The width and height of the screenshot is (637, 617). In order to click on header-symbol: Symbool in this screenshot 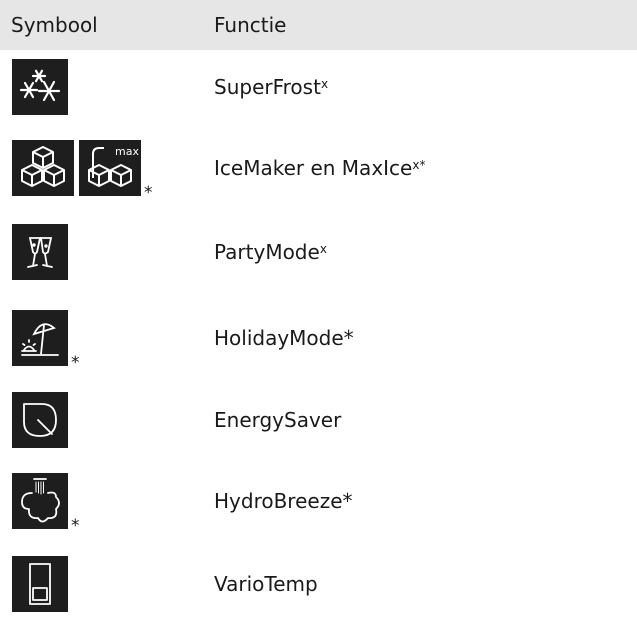, I will do `click(54, 25)`.